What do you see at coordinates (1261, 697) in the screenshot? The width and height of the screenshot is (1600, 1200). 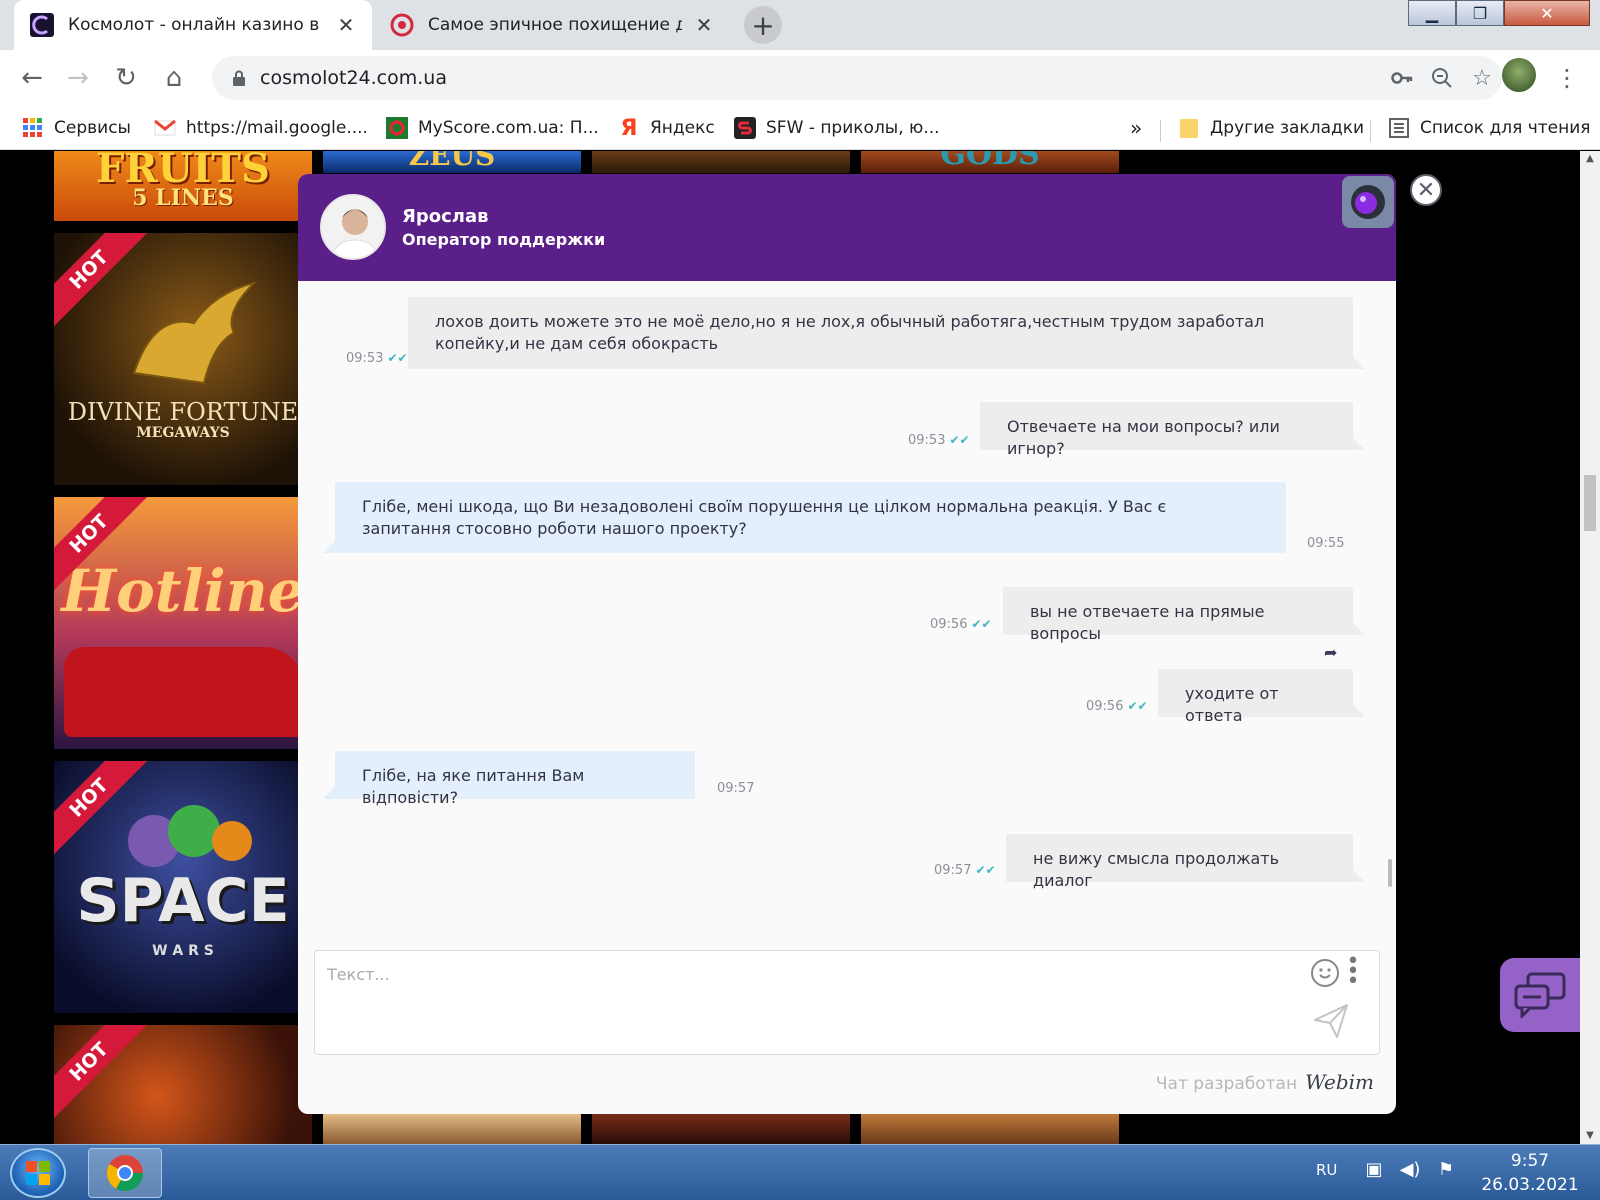 I see `message-outgoing: уходите от ответа` at bounding box center [1261, 697].